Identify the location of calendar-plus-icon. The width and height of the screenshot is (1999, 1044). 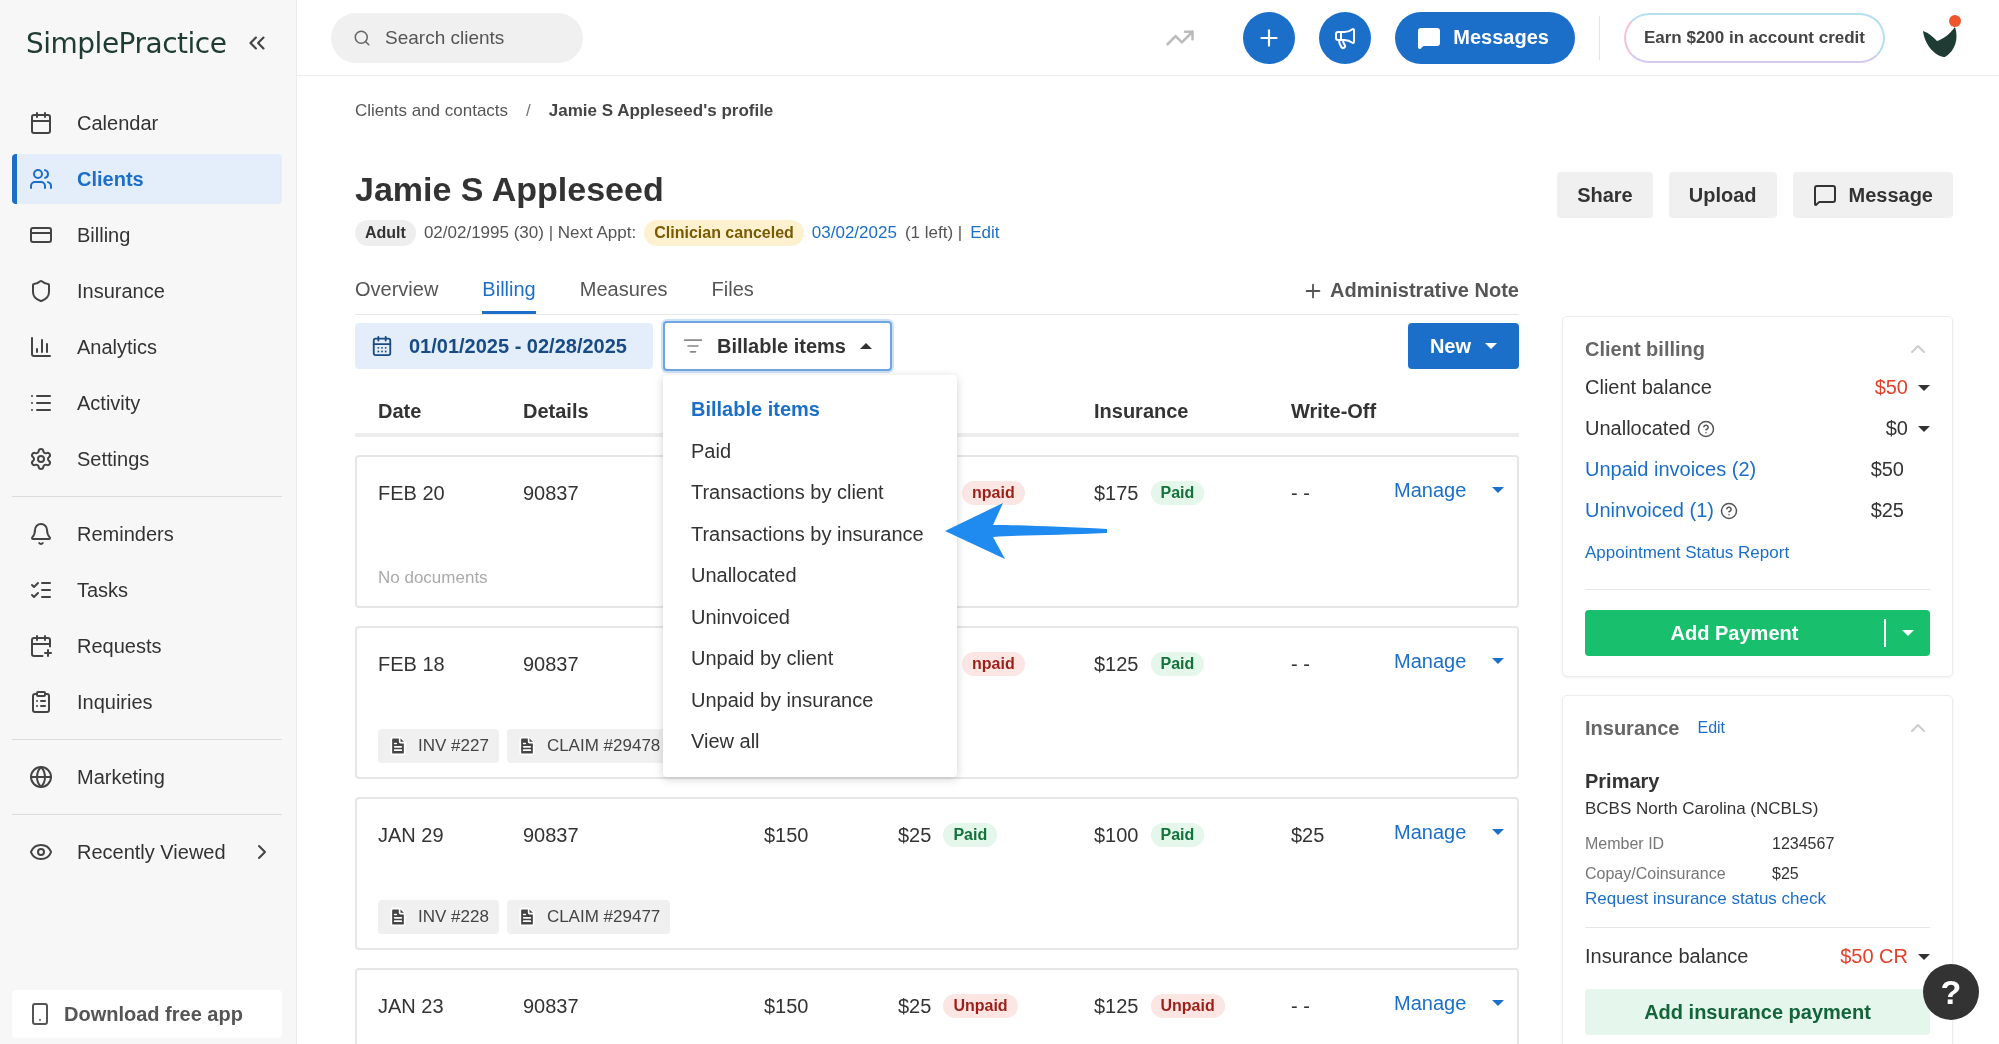
(41, 646).